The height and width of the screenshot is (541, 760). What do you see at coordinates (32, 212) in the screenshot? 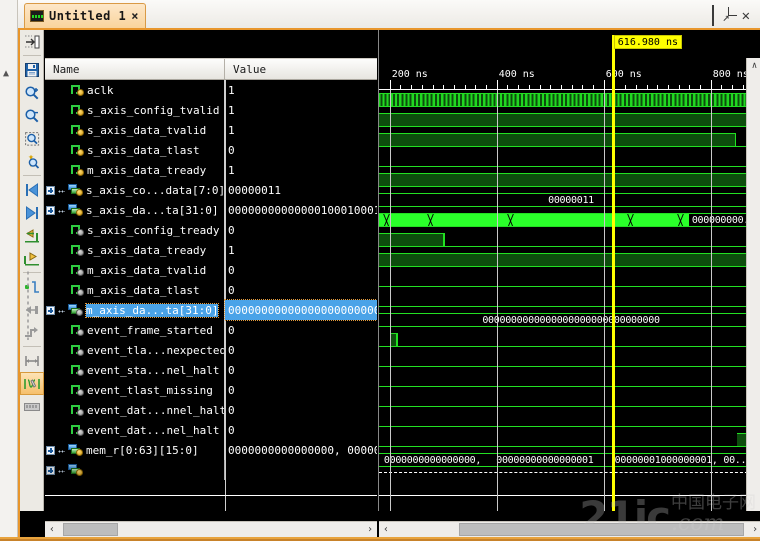
I see `go-to-end-icon` at bounding box center [32, 212].